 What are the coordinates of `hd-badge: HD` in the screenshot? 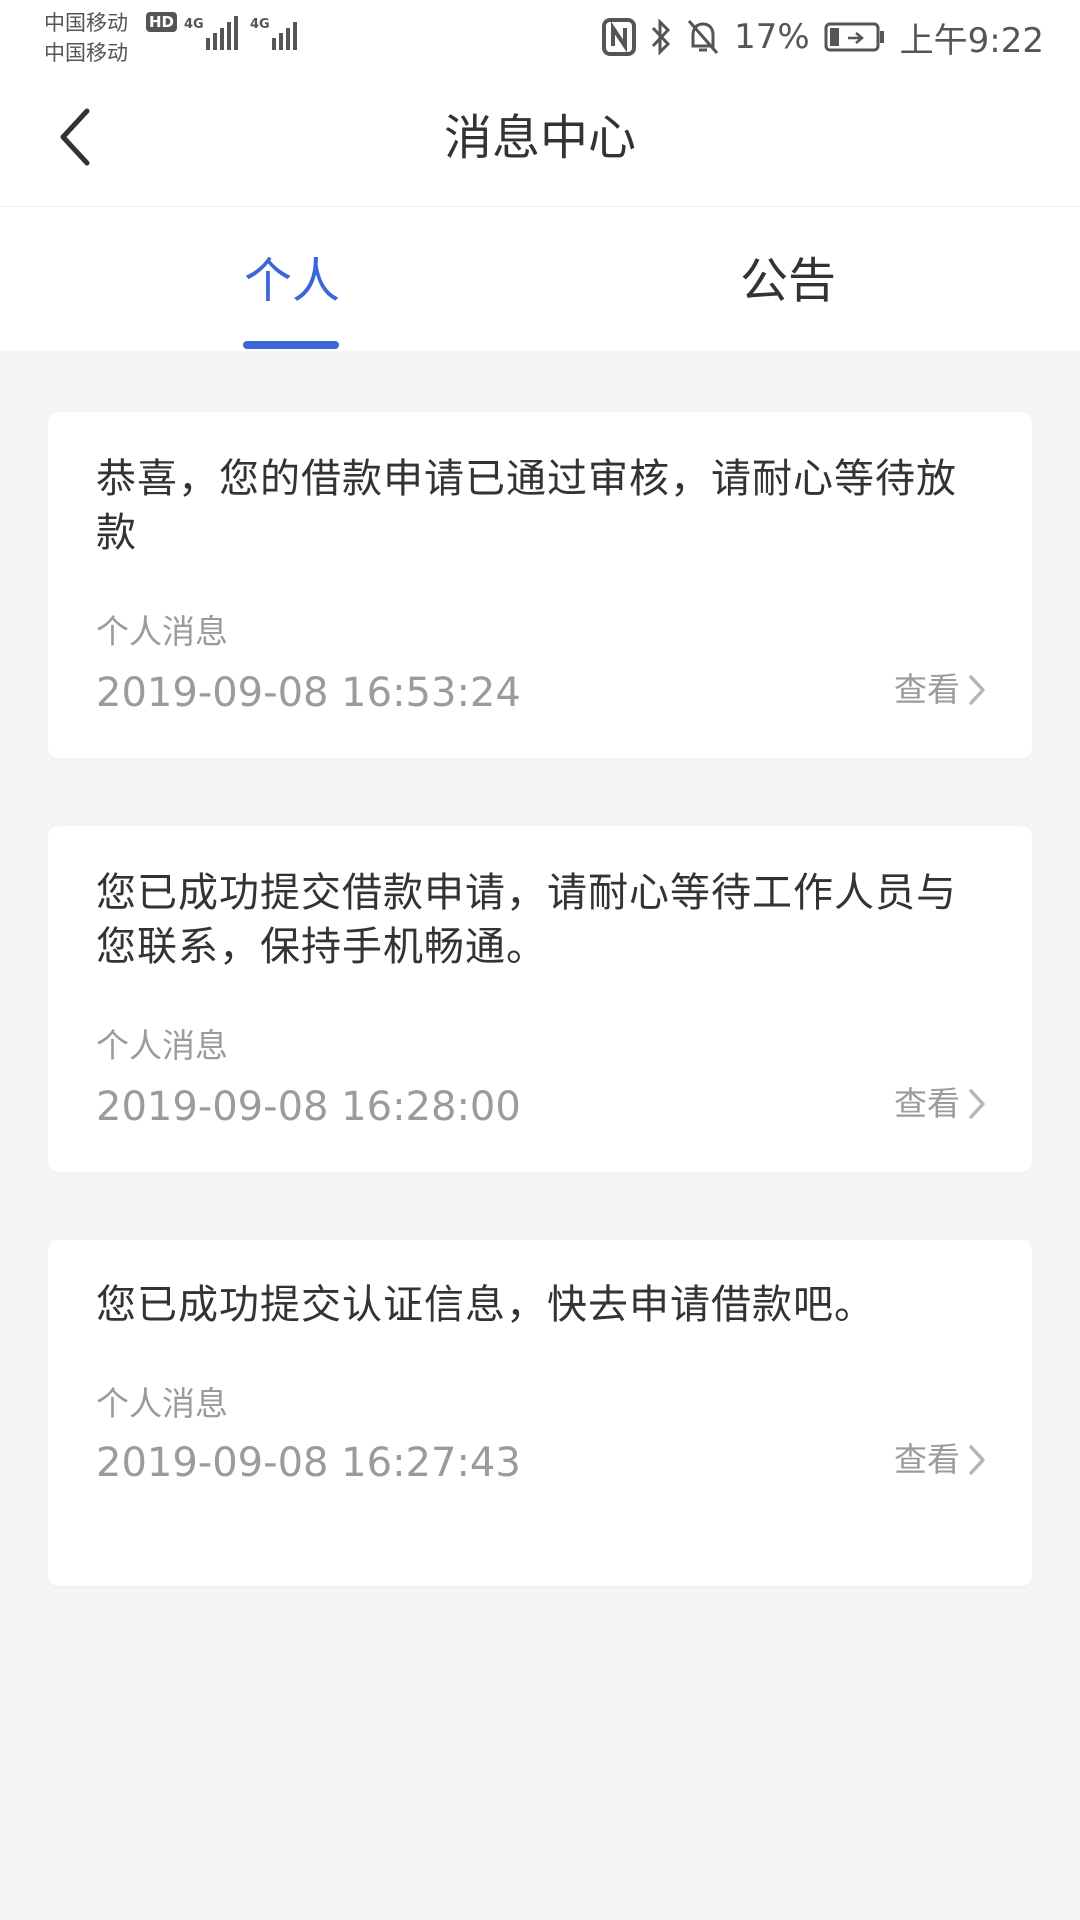 It's located at (162, 22).